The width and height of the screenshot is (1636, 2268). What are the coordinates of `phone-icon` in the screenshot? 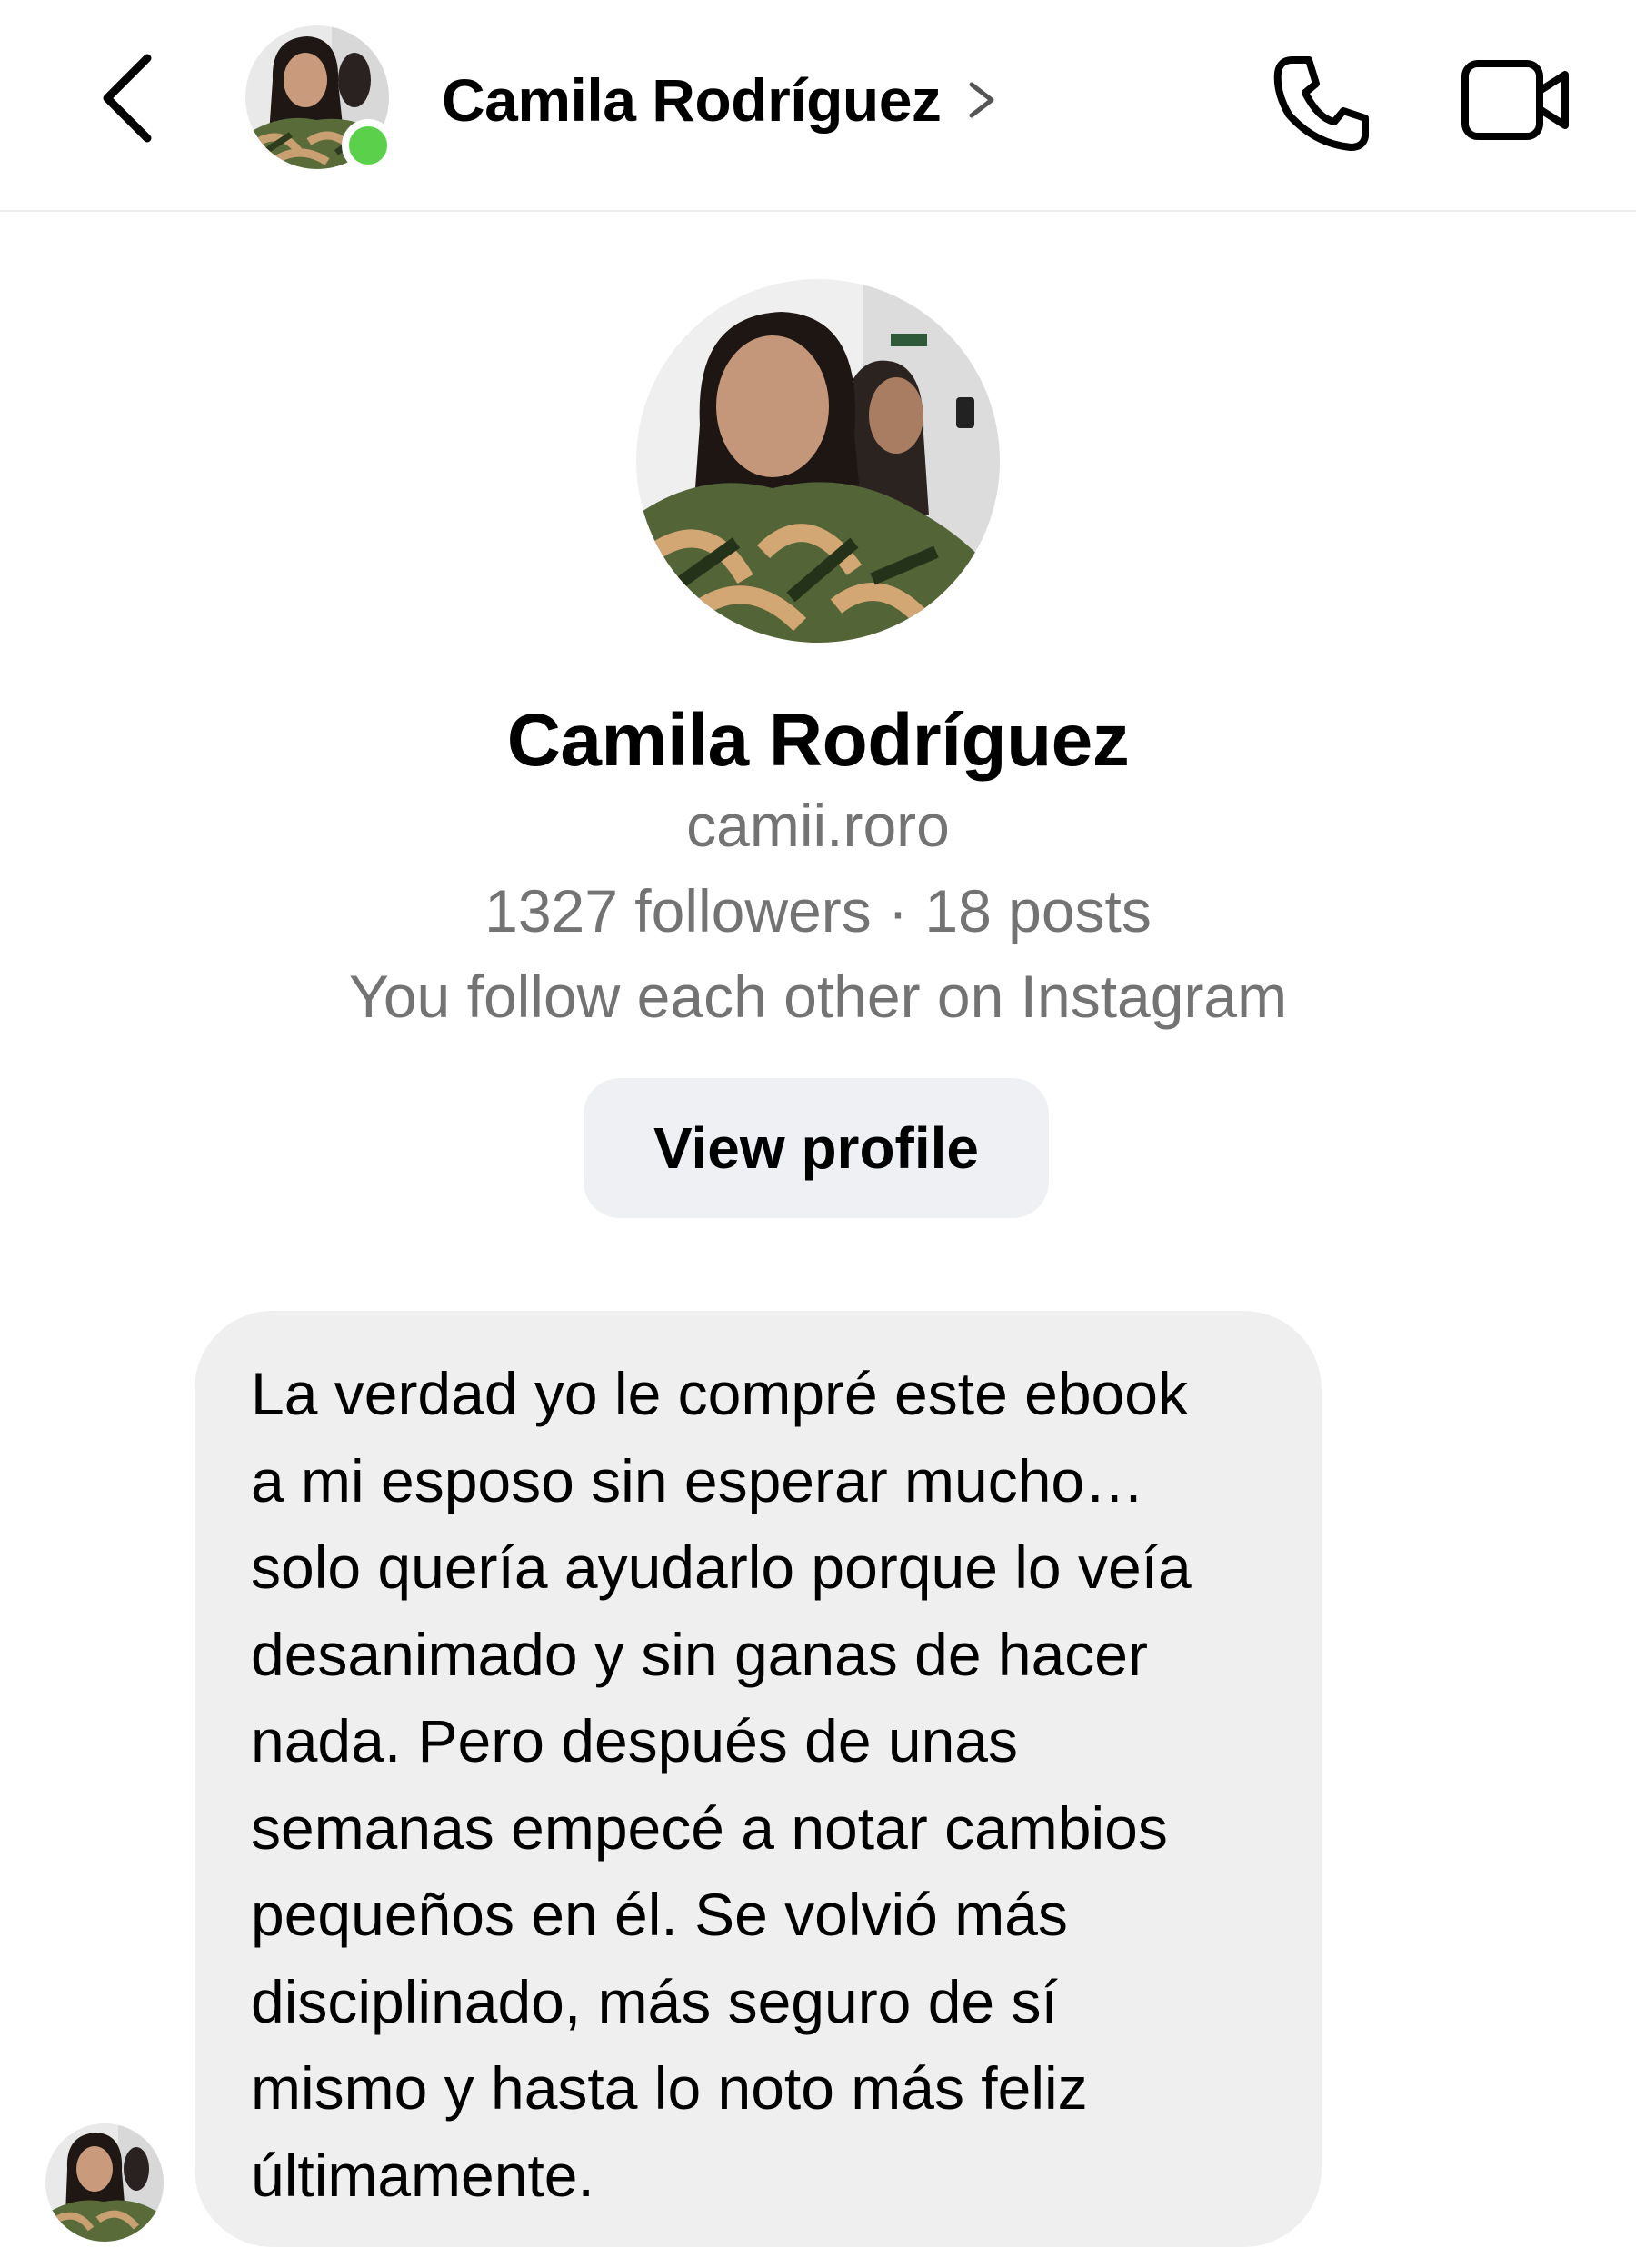 It's located at (1321, 103).